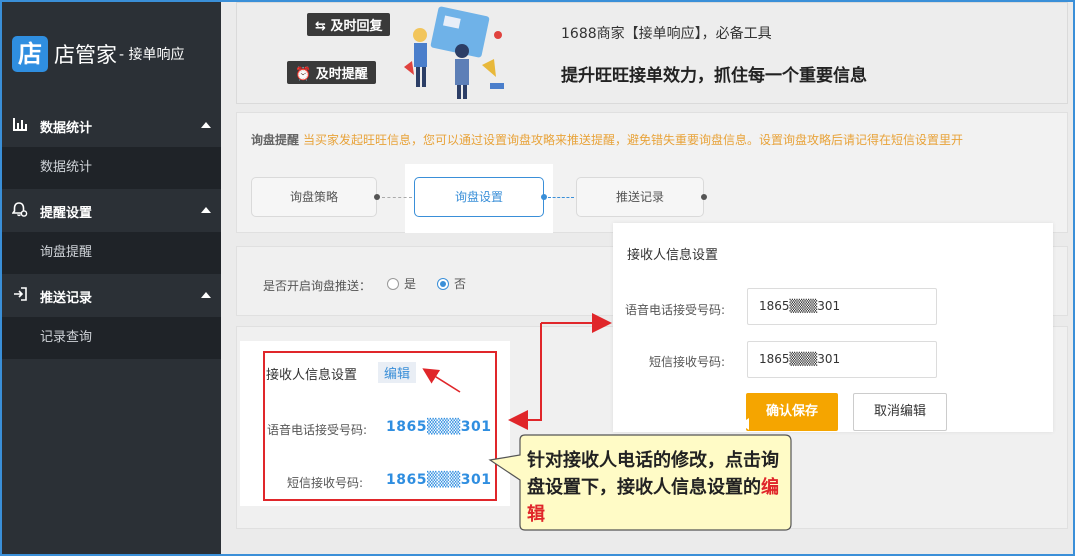 The height and width of the screenshot is (556, 1075). What do you see at coordinates (312, 375) in the screenshot?
I see `receiver-title: 接收人信息设置` at bounding box center [312, 375].